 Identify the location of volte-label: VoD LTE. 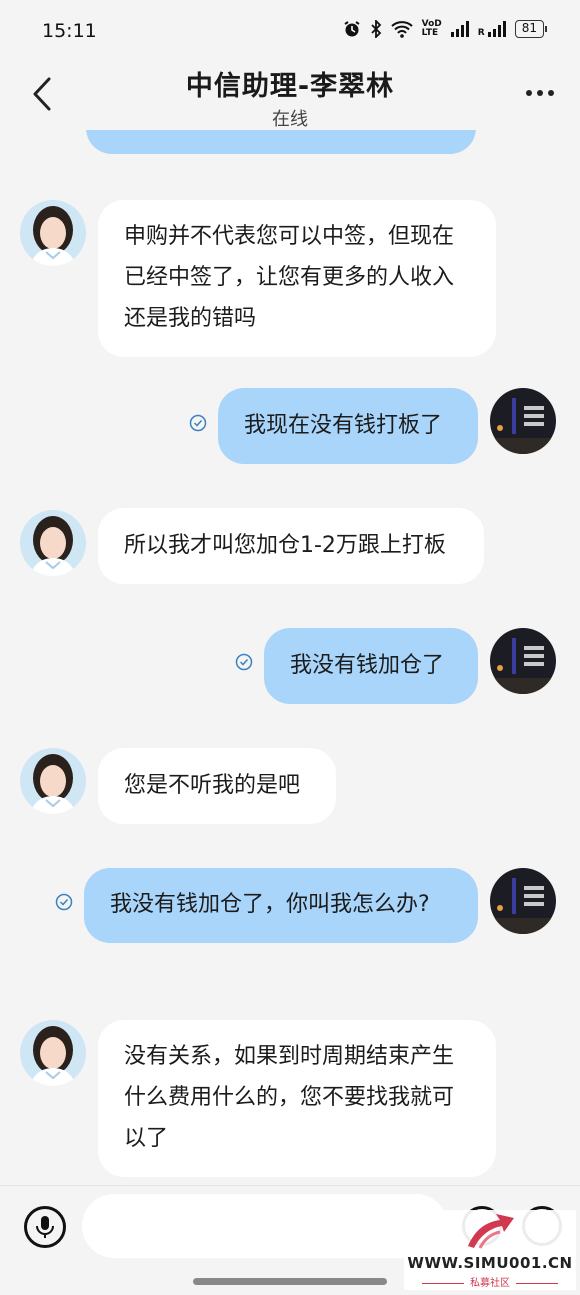
(432, 29).